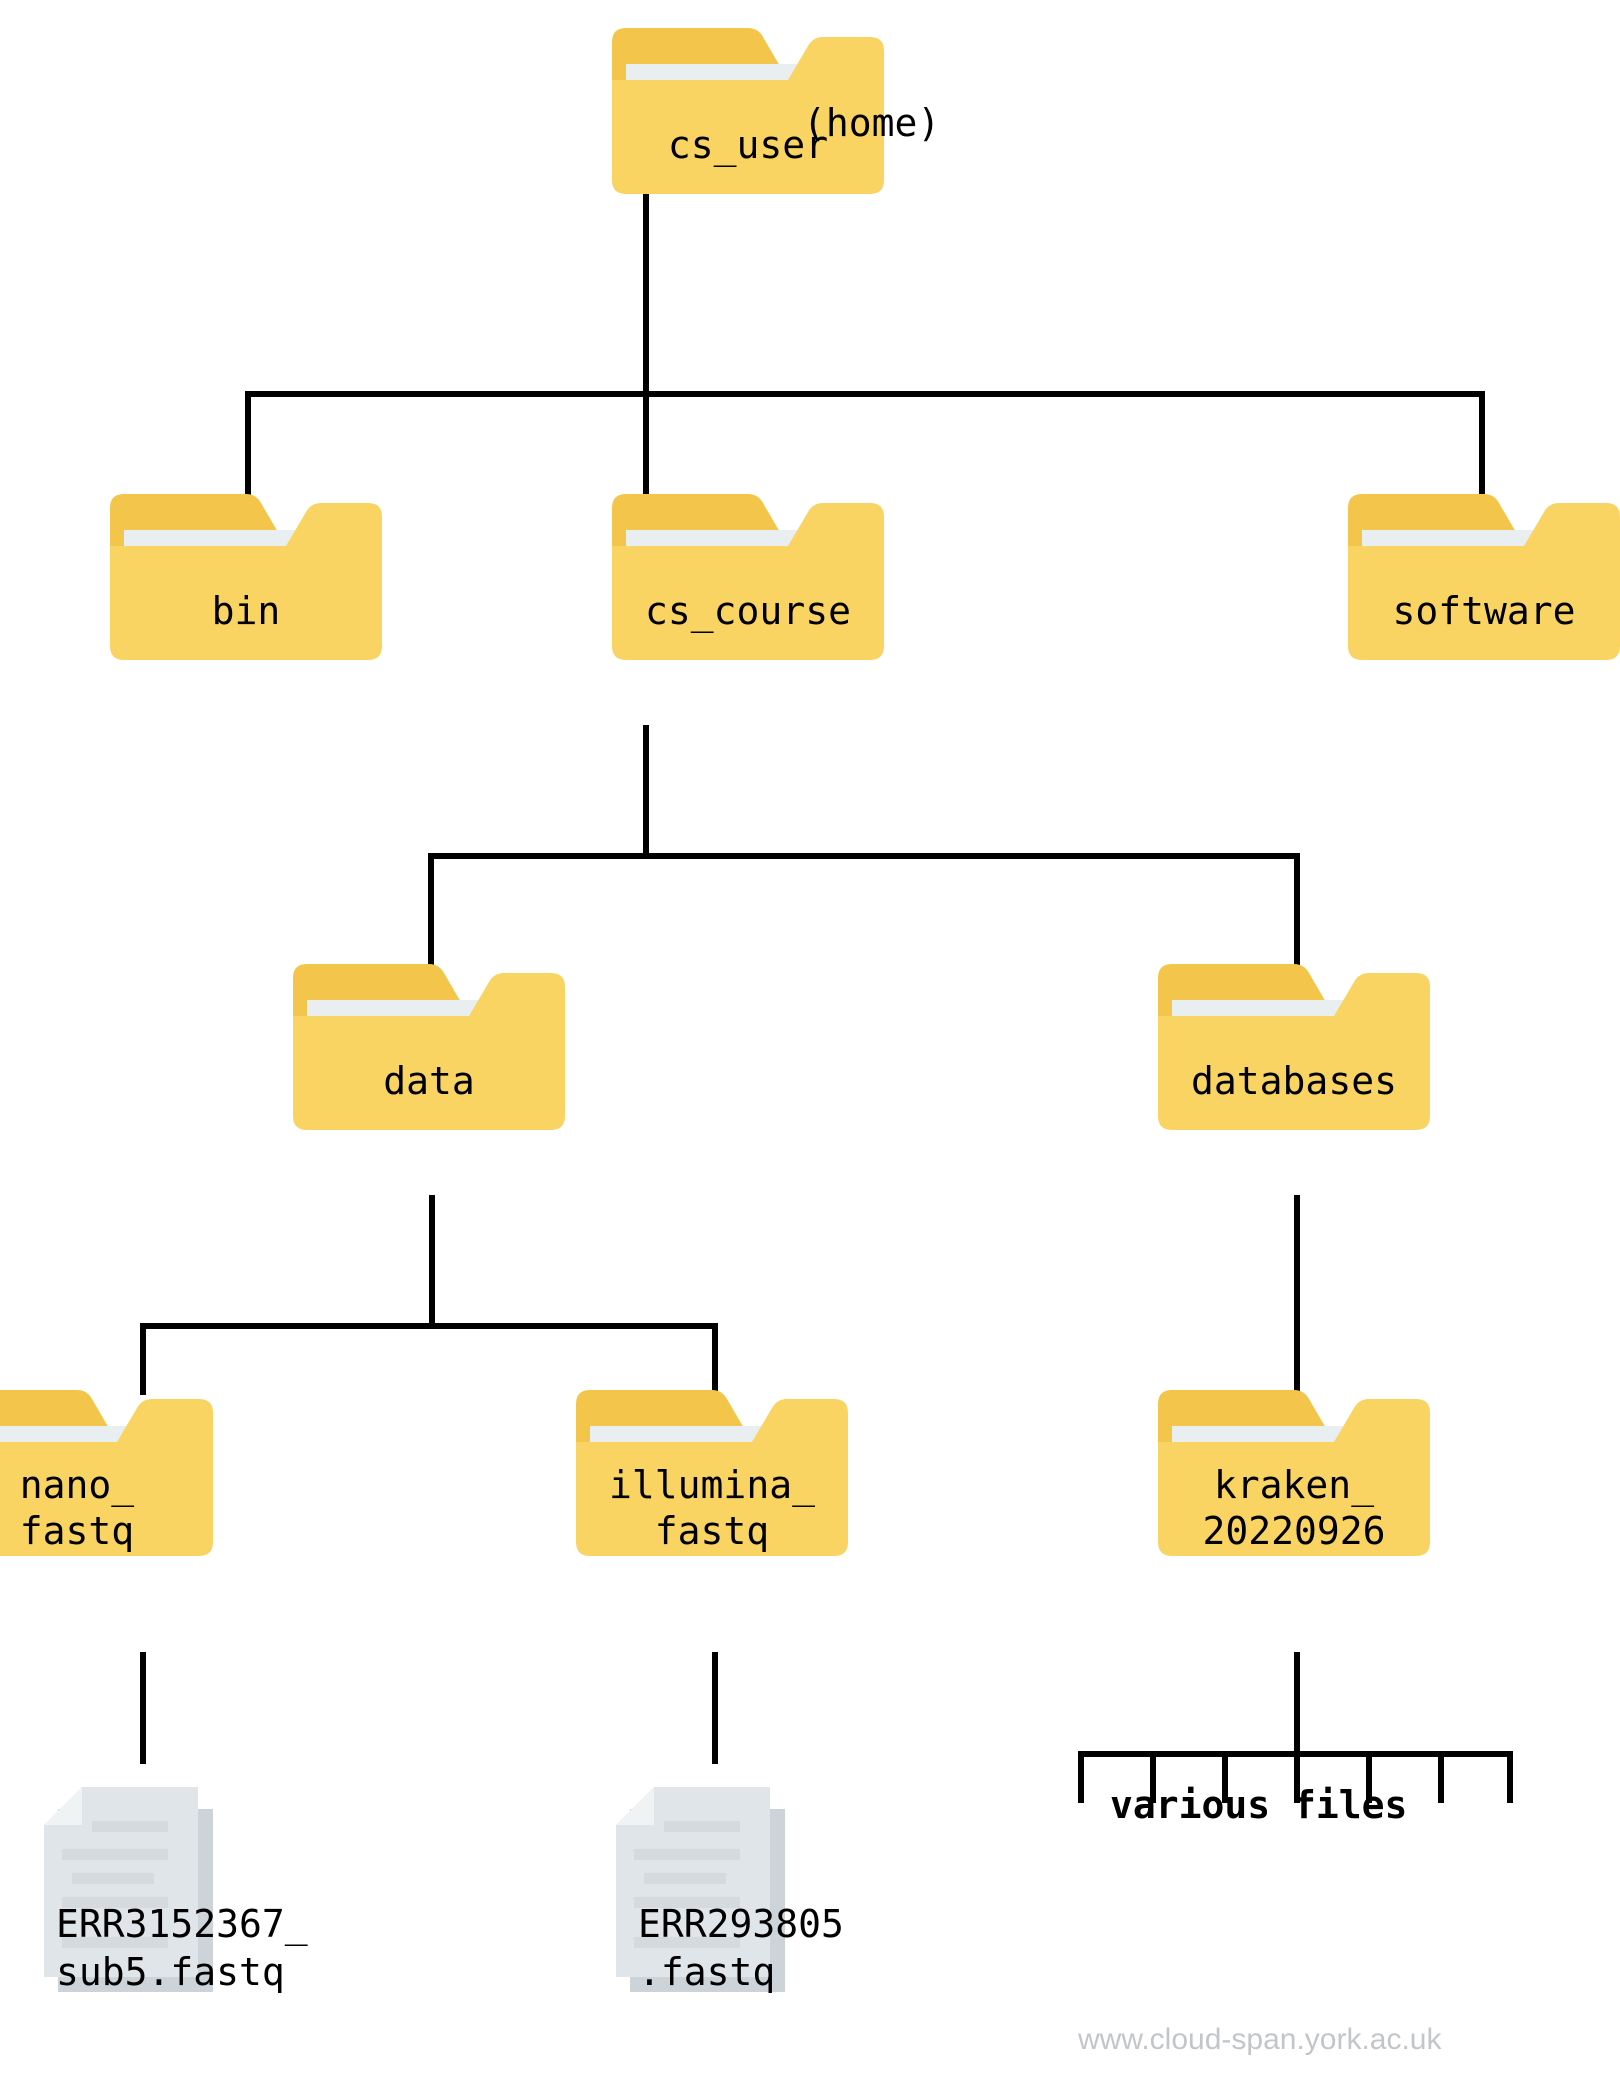 This screenshot has height=2097, width=1620. Describe the element at coordinates (1294, 1047) in the screenshot. I see `folder-databases: databases` at that location.